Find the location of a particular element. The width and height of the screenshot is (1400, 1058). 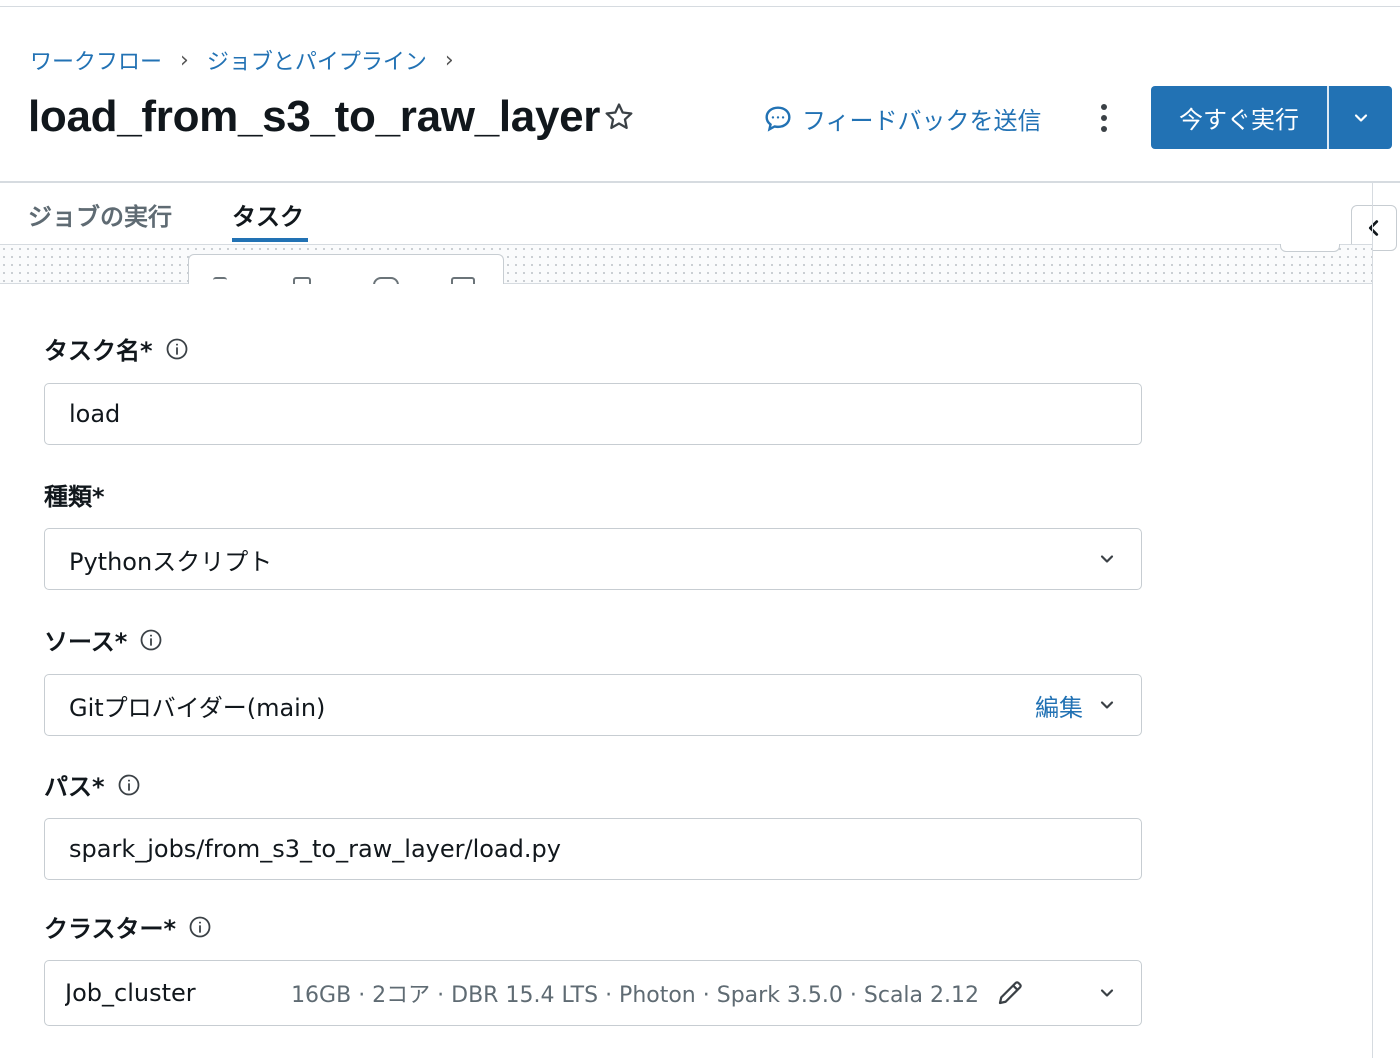

pencil-icon is located at coordinates (1010, 993).